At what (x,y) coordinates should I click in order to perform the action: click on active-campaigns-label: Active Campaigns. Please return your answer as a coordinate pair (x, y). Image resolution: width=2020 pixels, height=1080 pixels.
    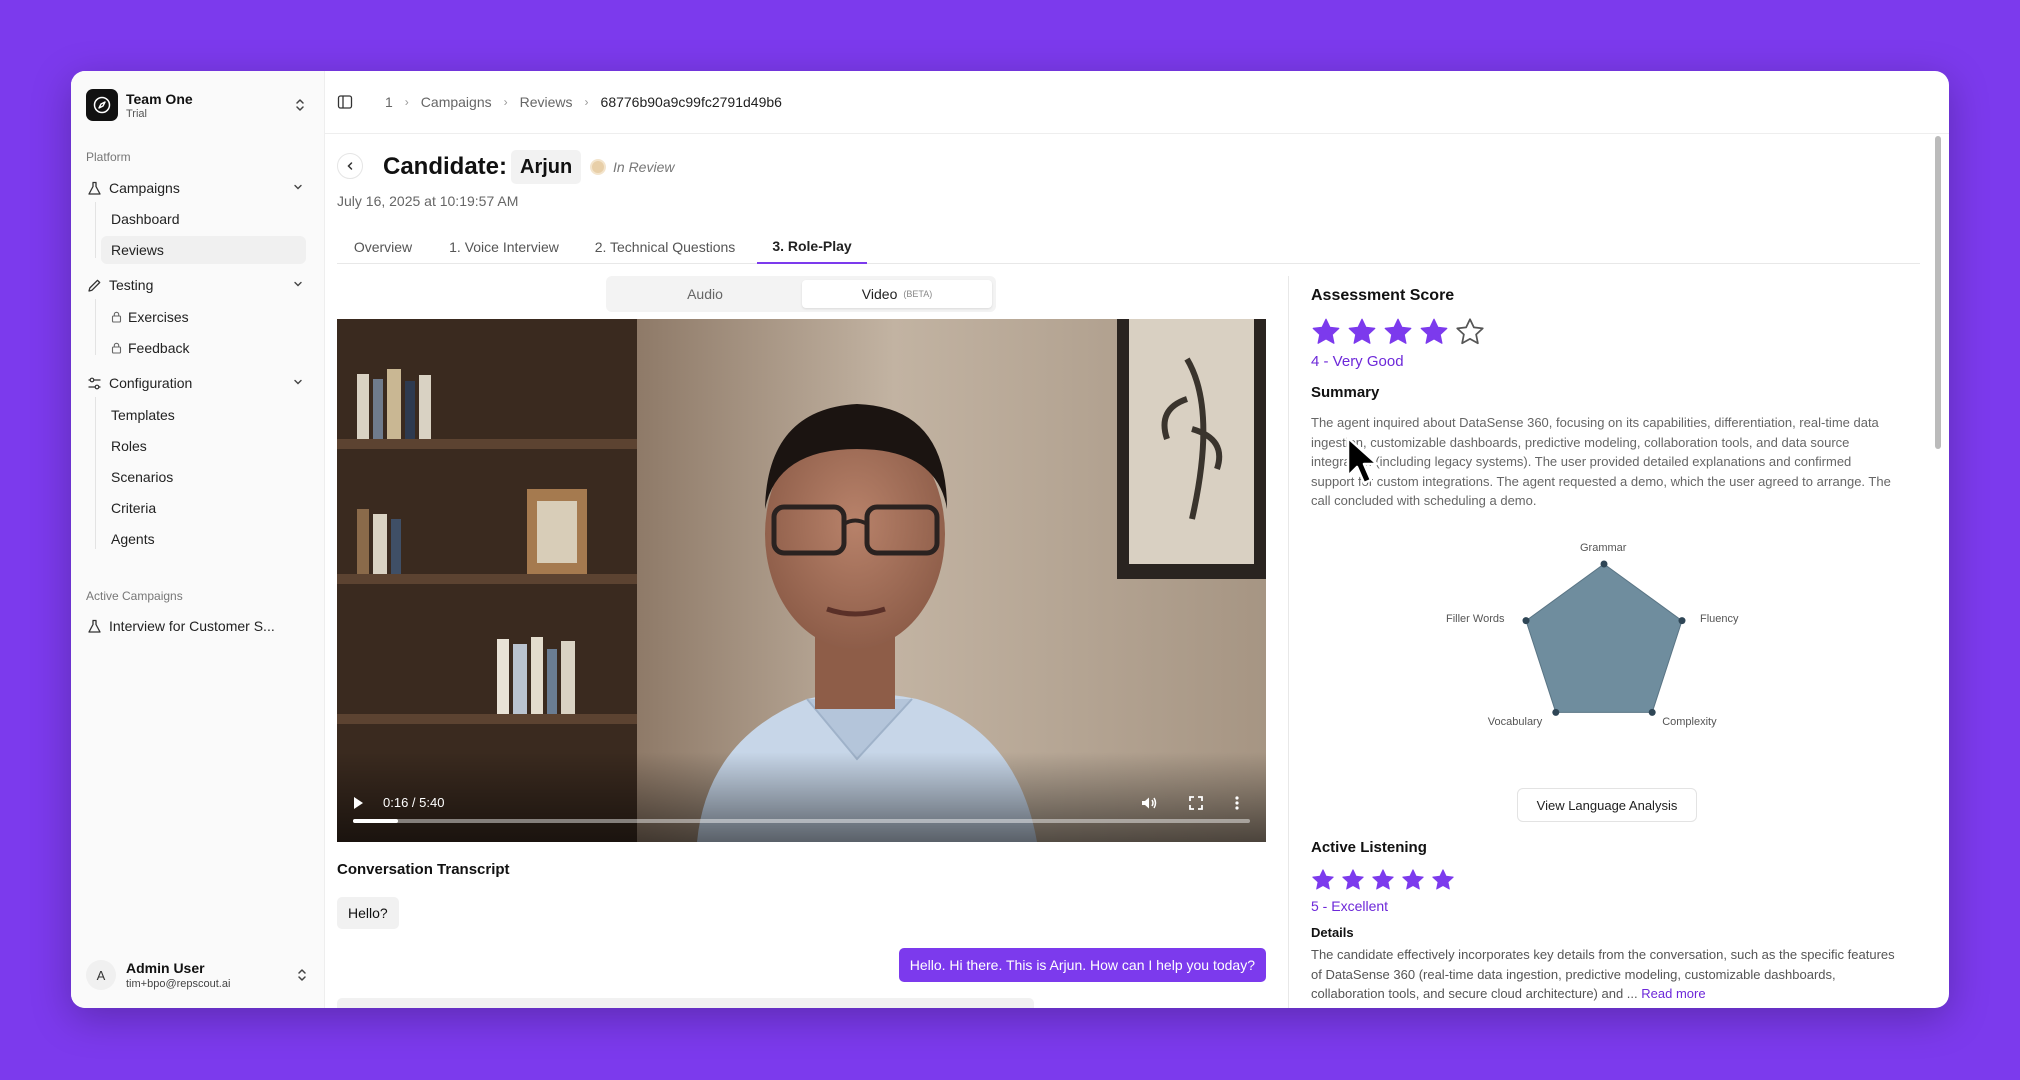
    Looking at the image, I should click on (134, 596).